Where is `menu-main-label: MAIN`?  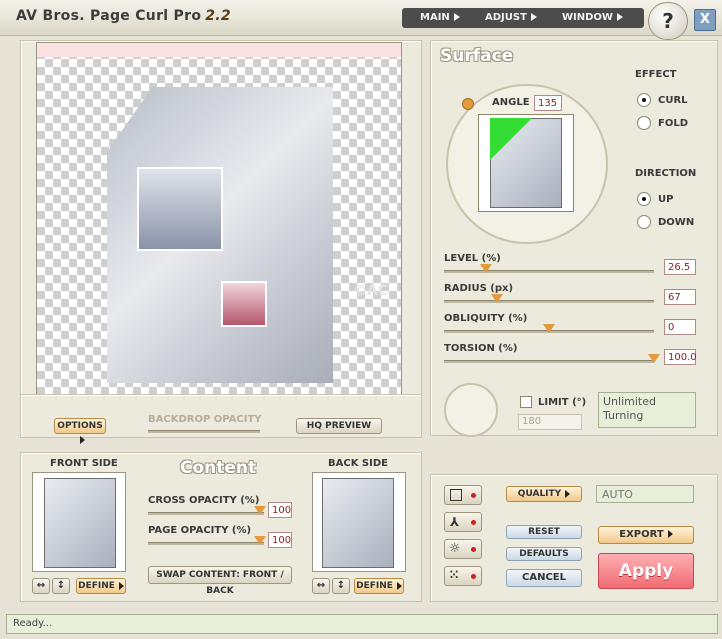
menu-main-label: MAIN is located at coordinates (435, 17).